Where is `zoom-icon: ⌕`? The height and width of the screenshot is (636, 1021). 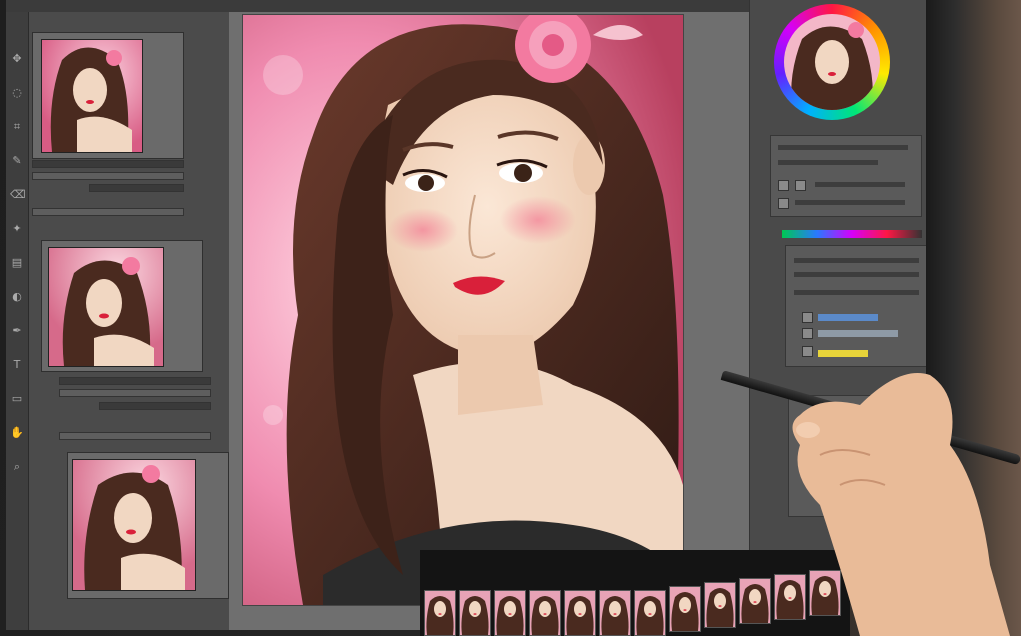 zoom-icon: ⌕ is located at coordinates (17, 467).